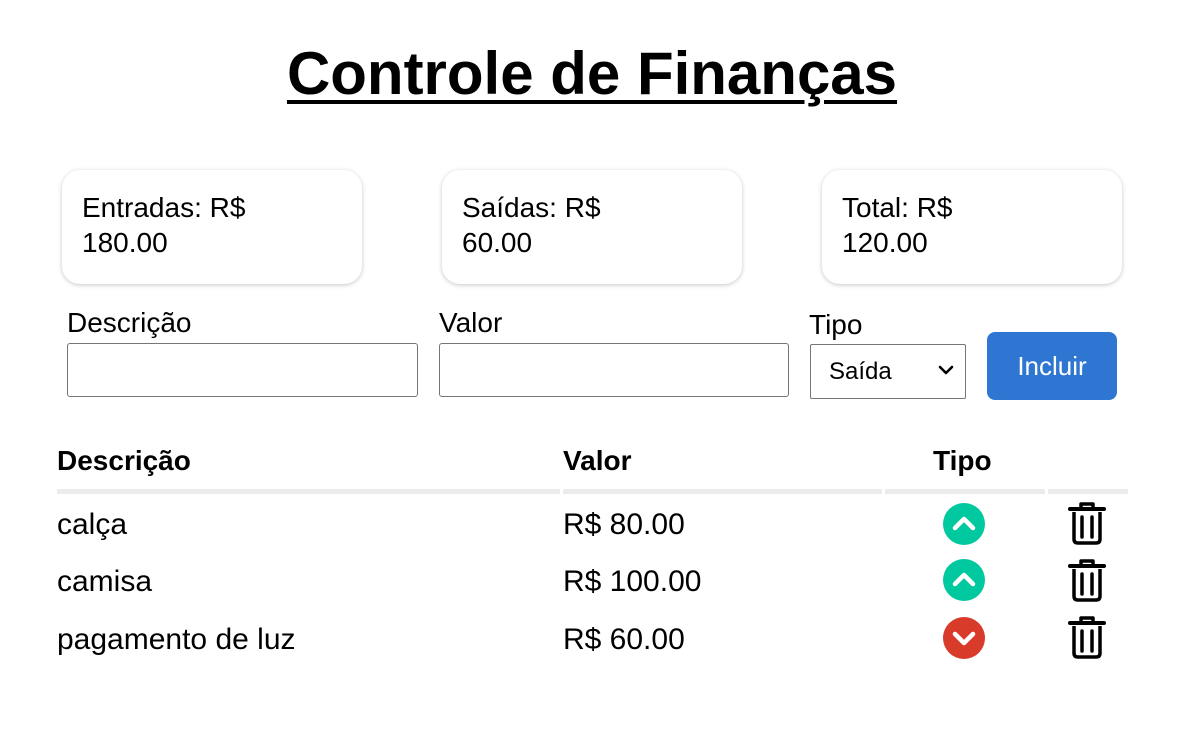  Describe the element at coordinates (836, 324) in the screenshot. I see `type-label: Tipo` at that location.